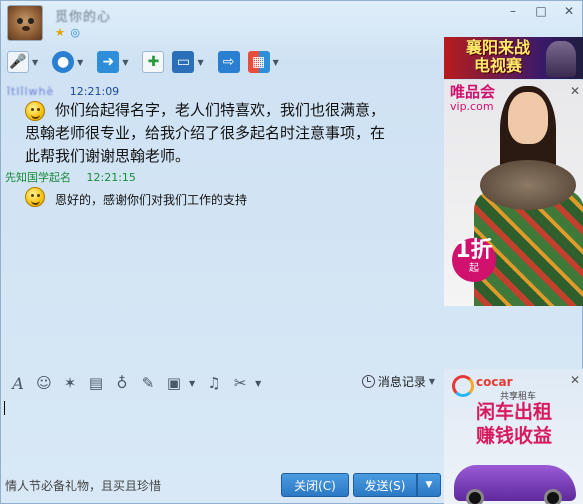 The width and height of the screenshot is (583, 504). Describe the element at coordinates (220, 110) in the screenshot. I see `message-line: 你们给起得名字，老人们特喜欢，我们也很满意，` at that location.